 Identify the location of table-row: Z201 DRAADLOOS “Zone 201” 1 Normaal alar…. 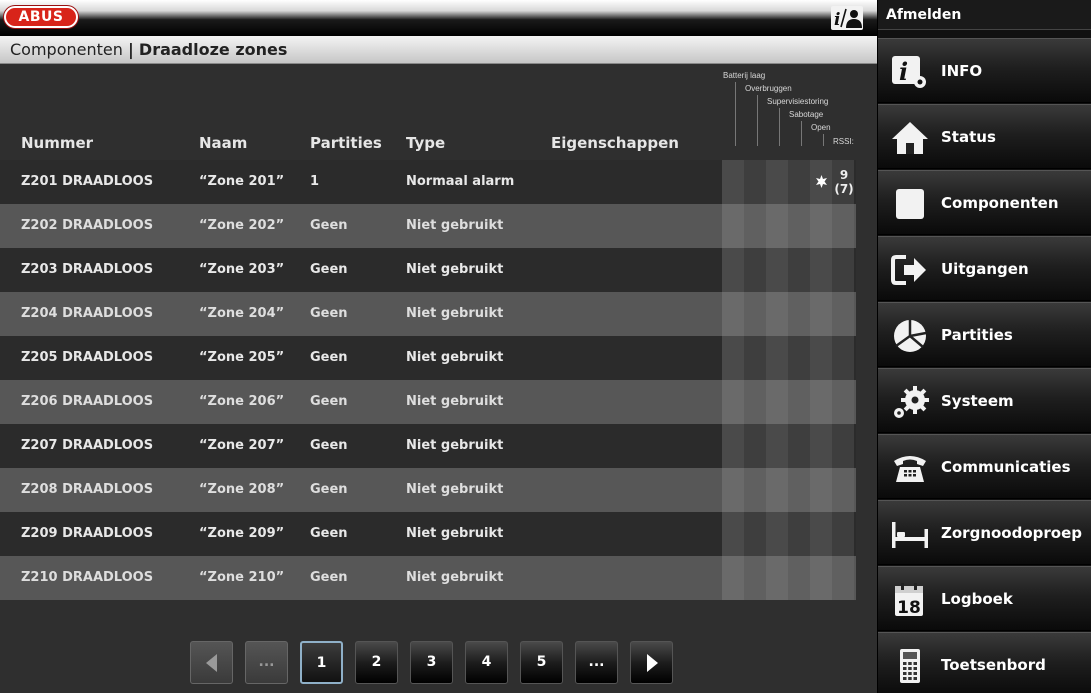
(428, 182).